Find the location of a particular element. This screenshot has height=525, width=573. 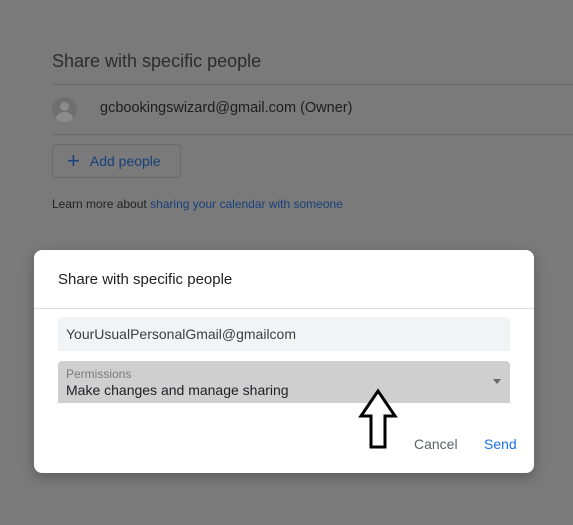

email-value: YourUsualPersonalGmail@gmailcom is located at coordinates (181, 334).